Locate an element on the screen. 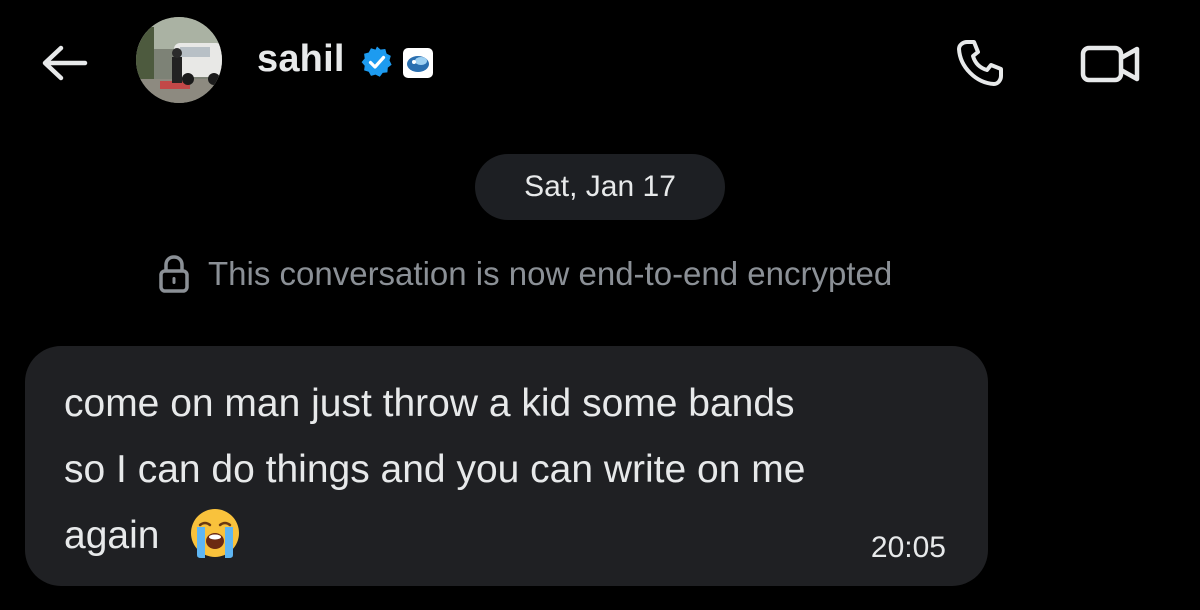 The height and width of the screenshot is (610, 1200). video-camera-icon is located at coordinates (1110, 64).